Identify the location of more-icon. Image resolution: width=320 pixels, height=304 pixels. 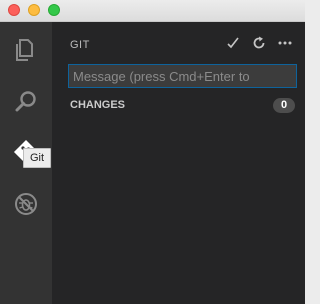
(285, 43).